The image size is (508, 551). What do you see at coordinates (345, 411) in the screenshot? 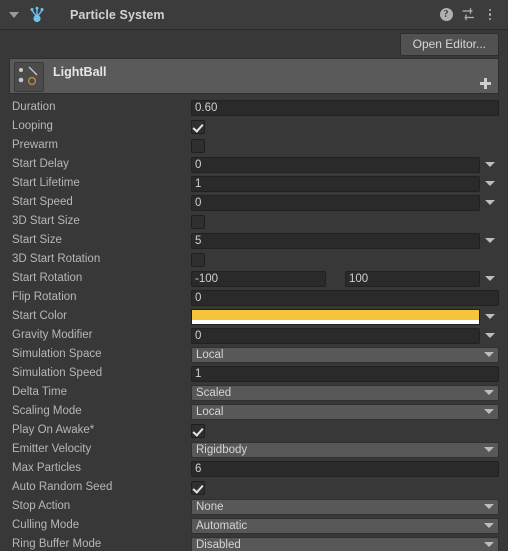
I see `scaling-mode-dropdown: Local` at bounding box center [345, 411].